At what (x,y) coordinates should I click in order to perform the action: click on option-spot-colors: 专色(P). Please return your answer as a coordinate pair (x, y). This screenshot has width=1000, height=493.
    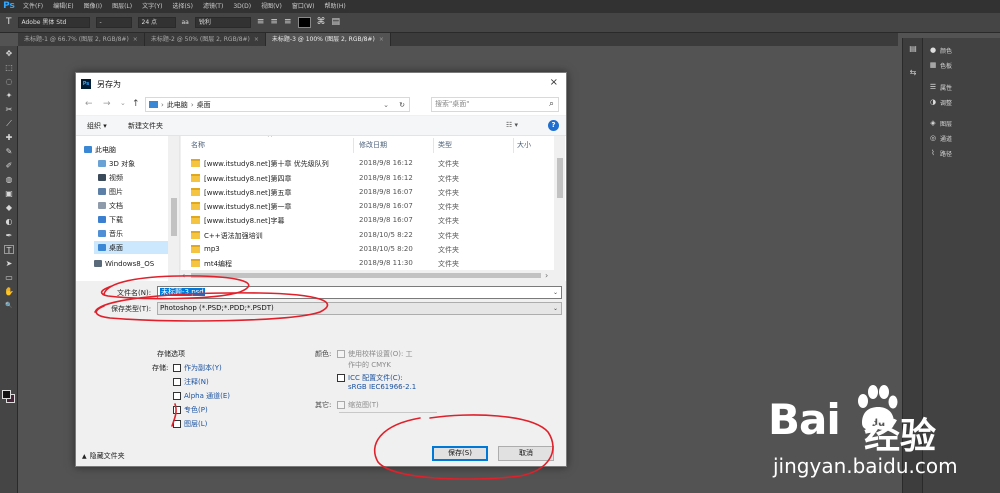
    Looking at the image, I should click on (190, 410).